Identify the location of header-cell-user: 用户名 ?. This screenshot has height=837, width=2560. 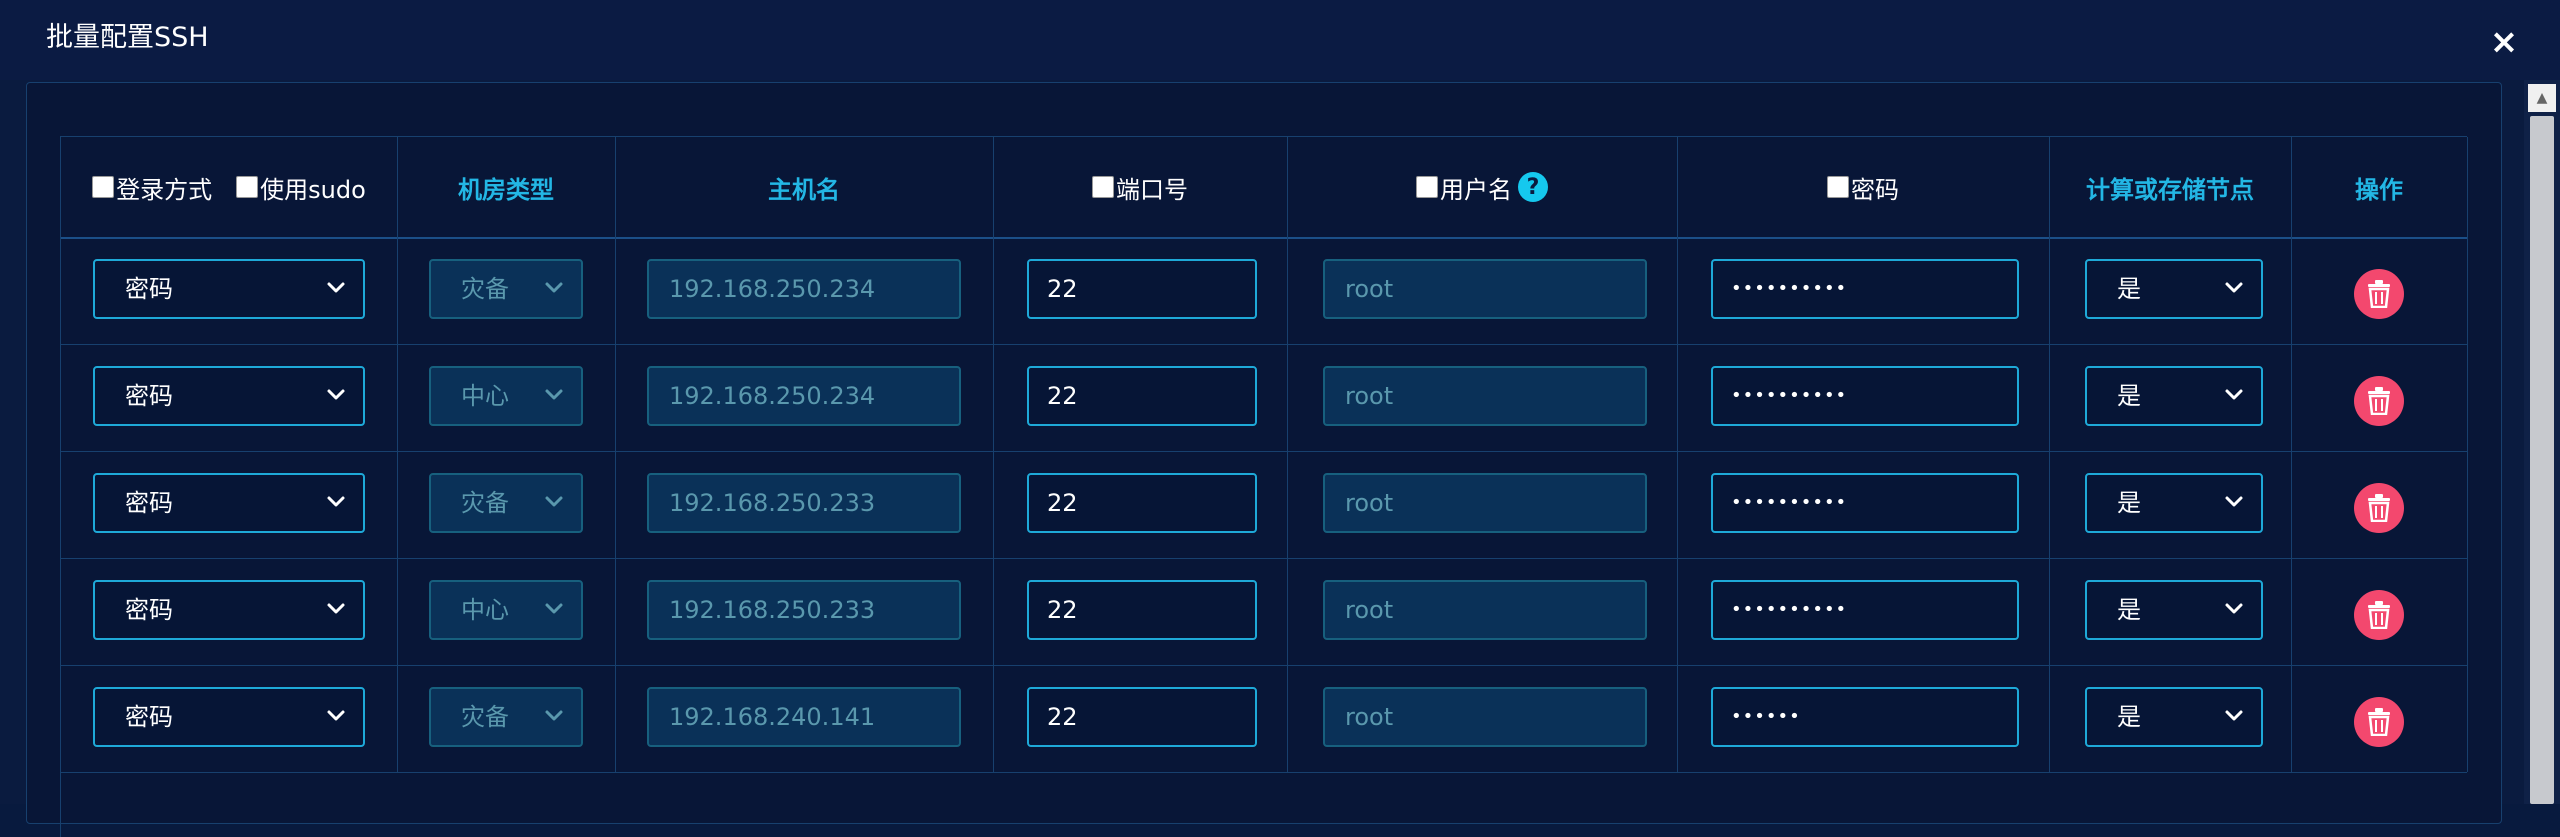
(1482, 187).